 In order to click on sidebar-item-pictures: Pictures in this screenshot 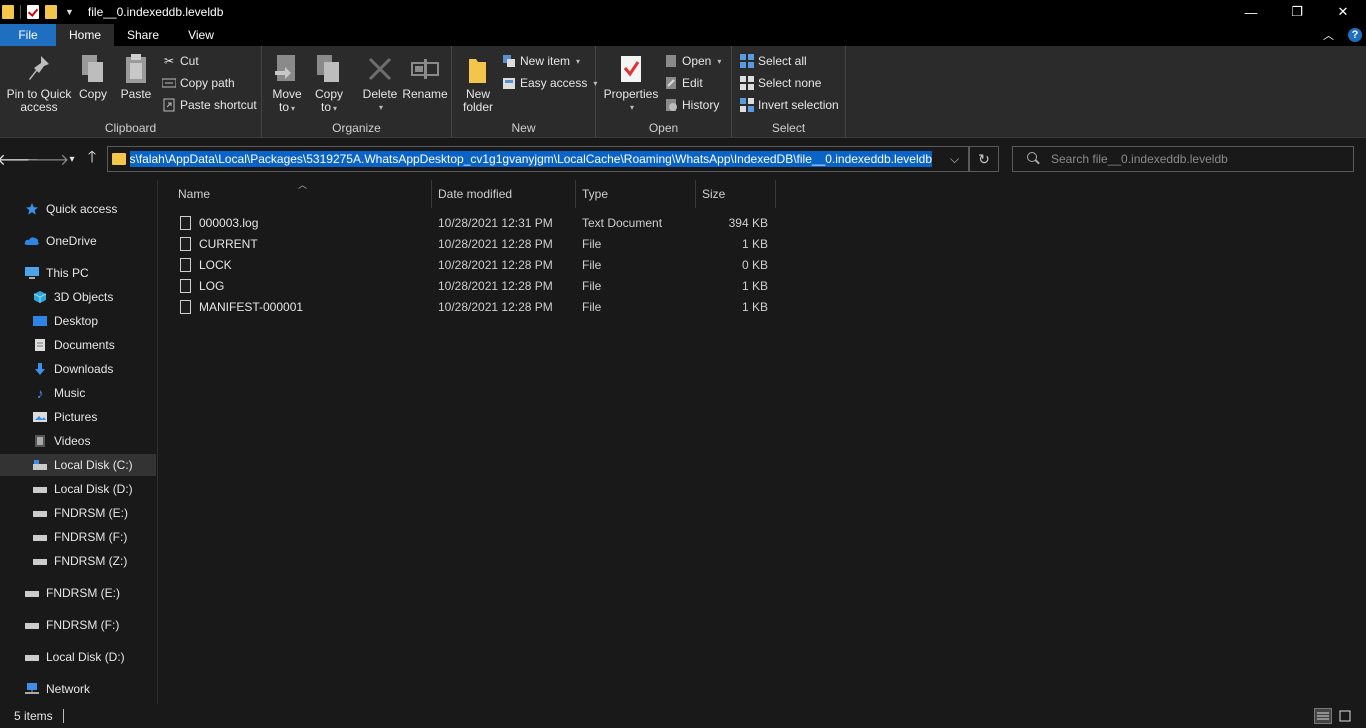, I will do `click(78, 417)`.